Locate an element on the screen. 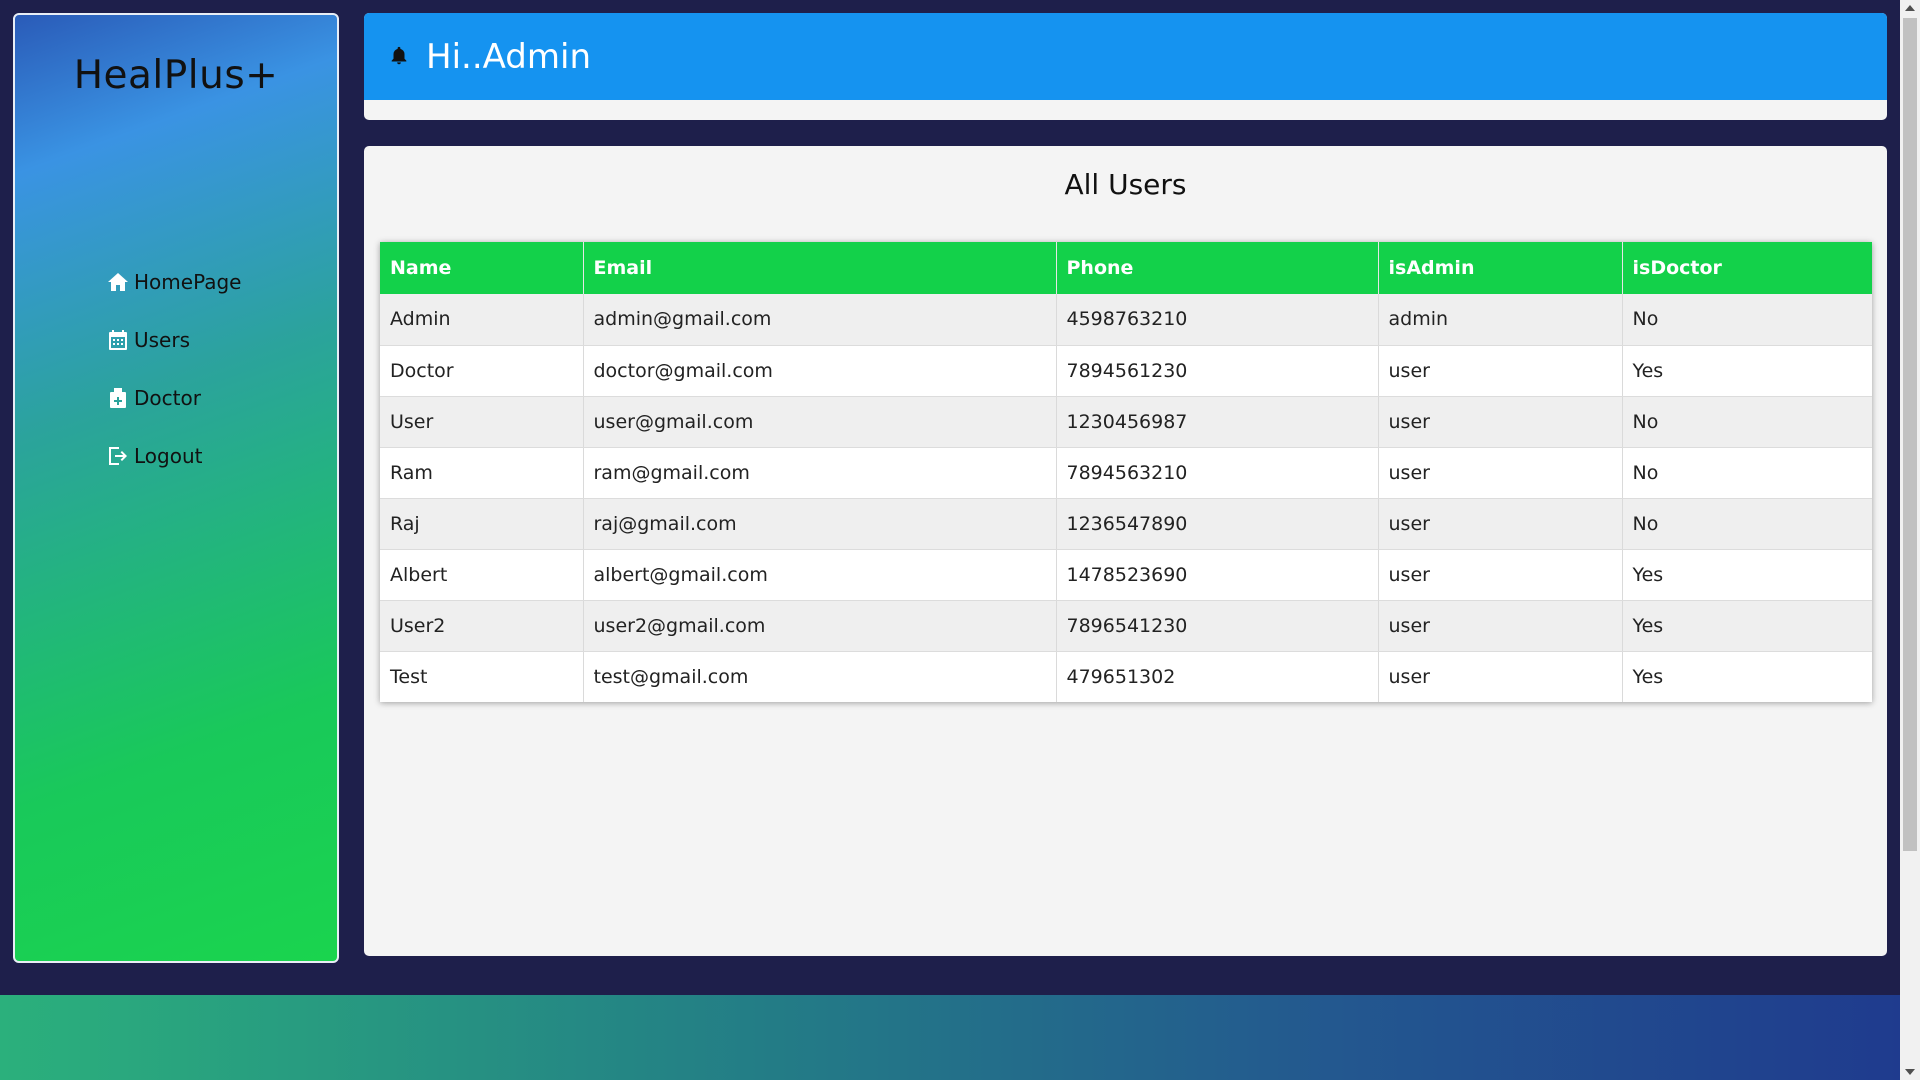  cell-email: raj@gmail.com is located at coordinates (820, 524).